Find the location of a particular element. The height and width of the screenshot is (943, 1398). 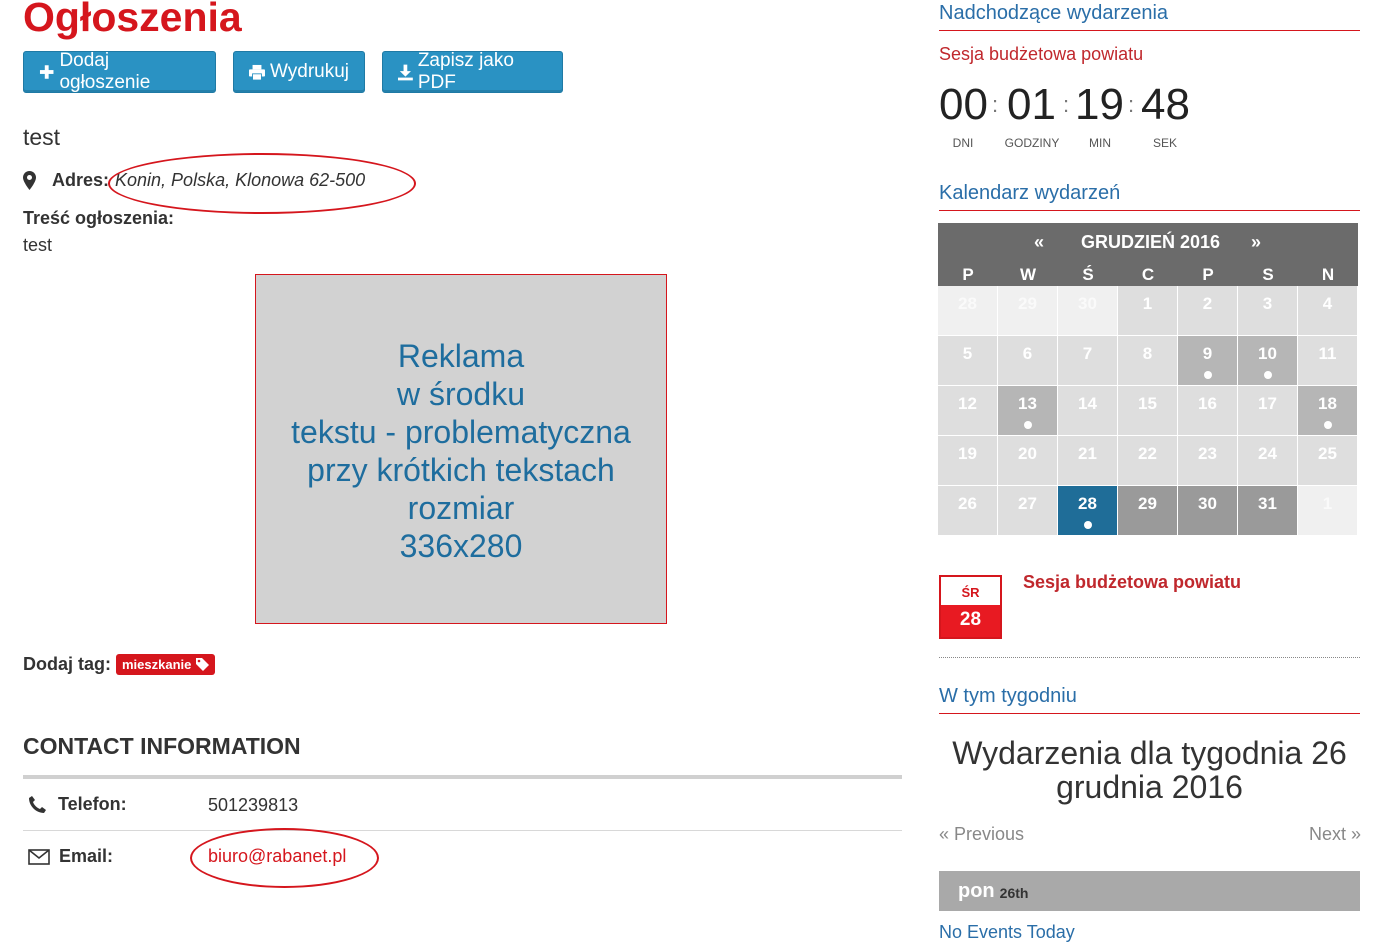

calendar-day-cell: 18 is located at coordinates (1328, 411).